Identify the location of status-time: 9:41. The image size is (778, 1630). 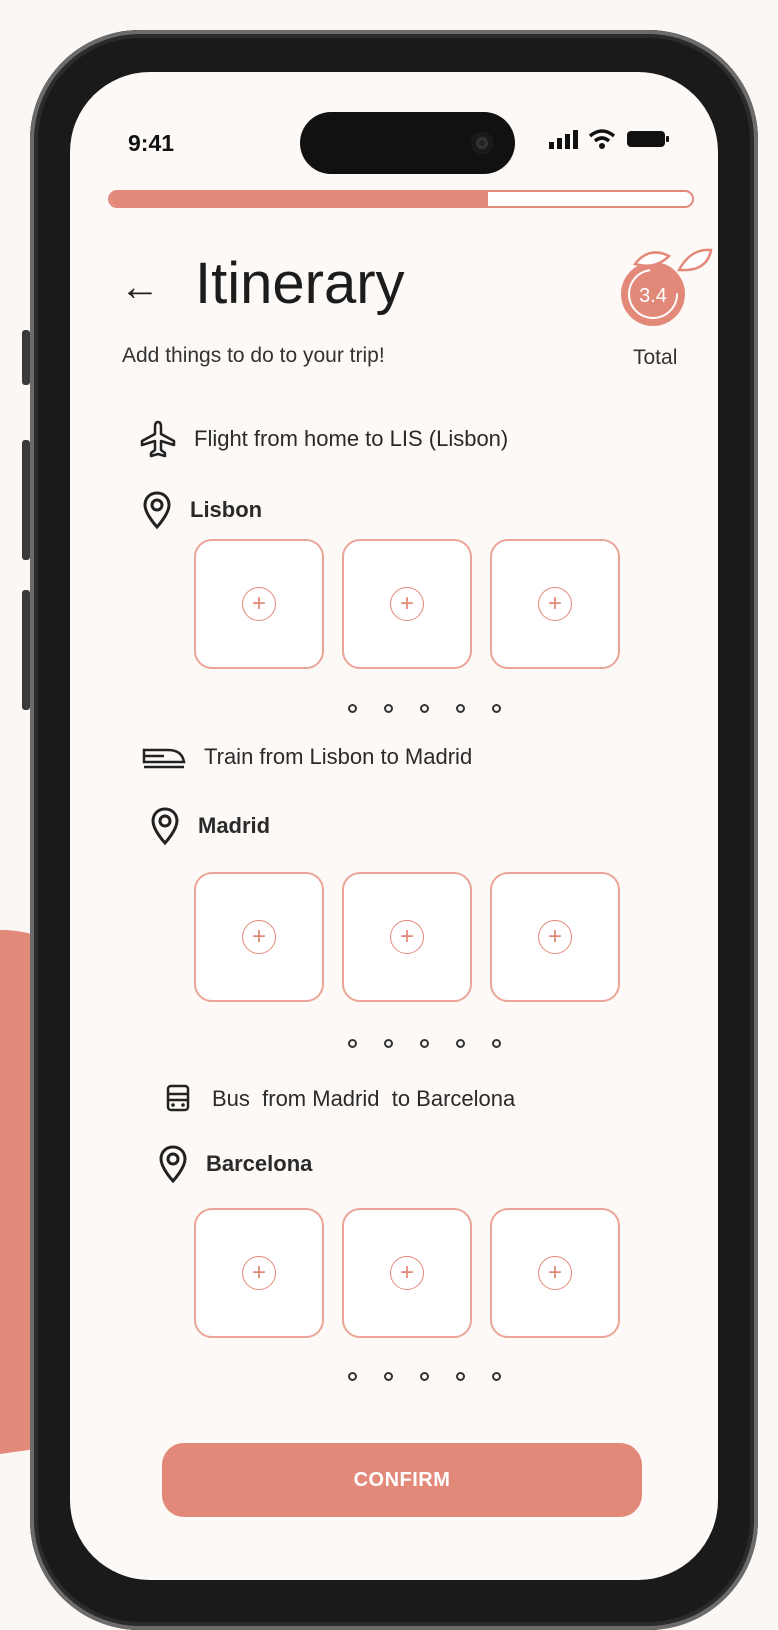
(151, 143).